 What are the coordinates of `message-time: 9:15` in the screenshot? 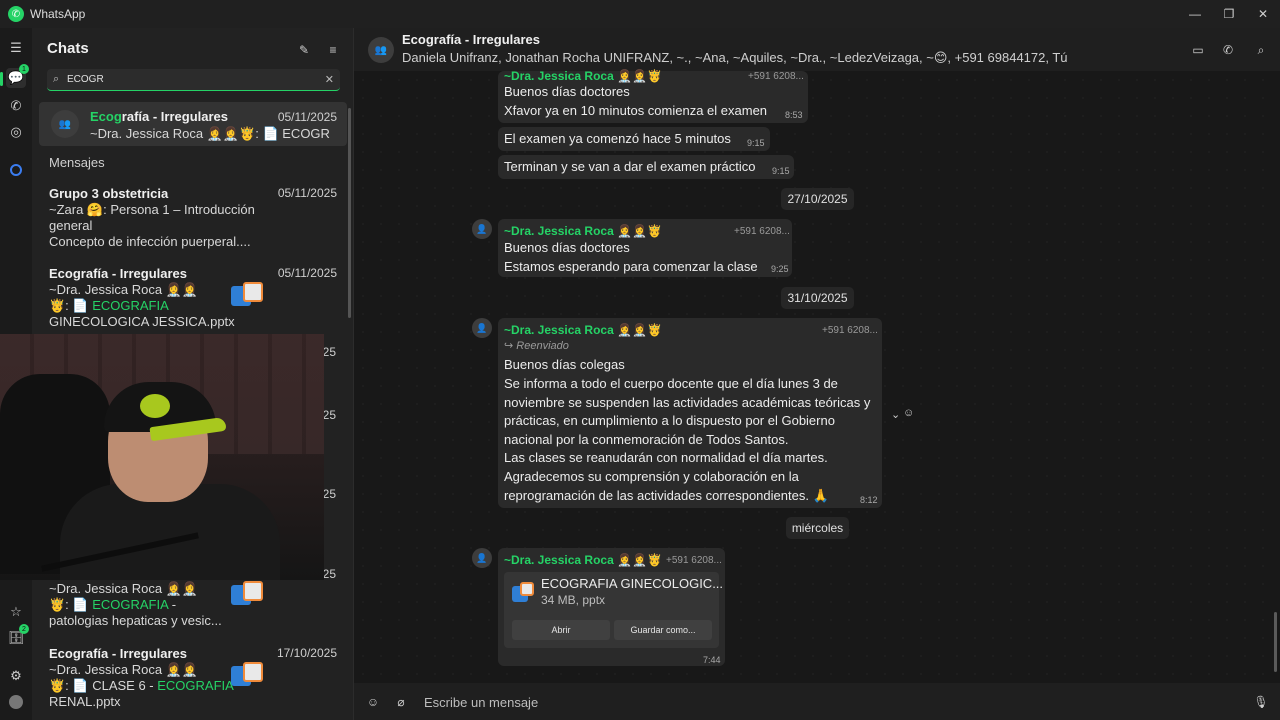 It's located at (756, 143).